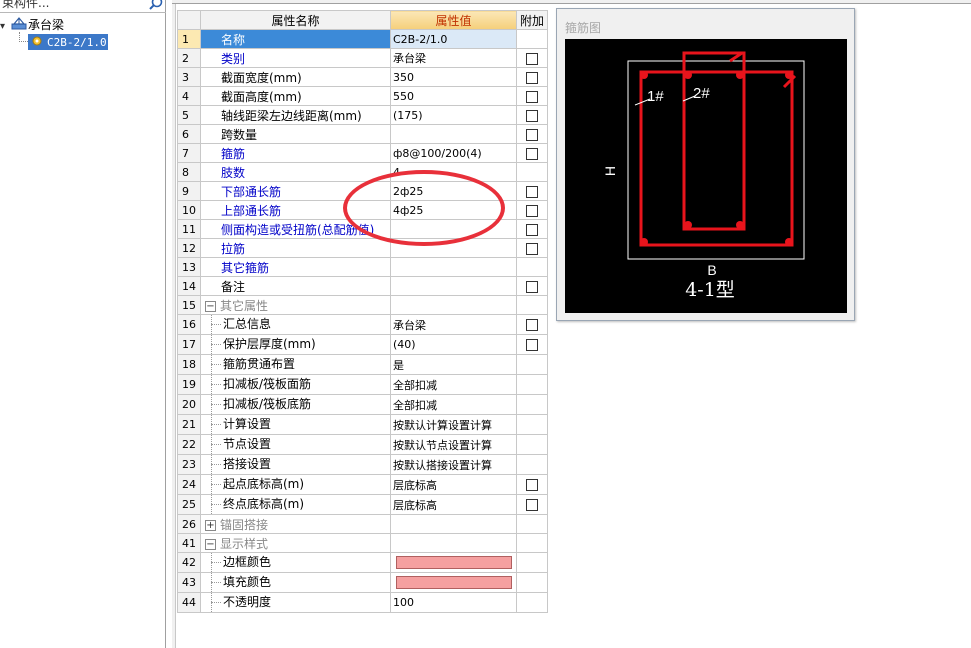 This screenshot has height=648, width=971. What do you see at coordinates (295, 39) in the screenshot?
I see `property-name: 名称` at bounding box center [295, 39].